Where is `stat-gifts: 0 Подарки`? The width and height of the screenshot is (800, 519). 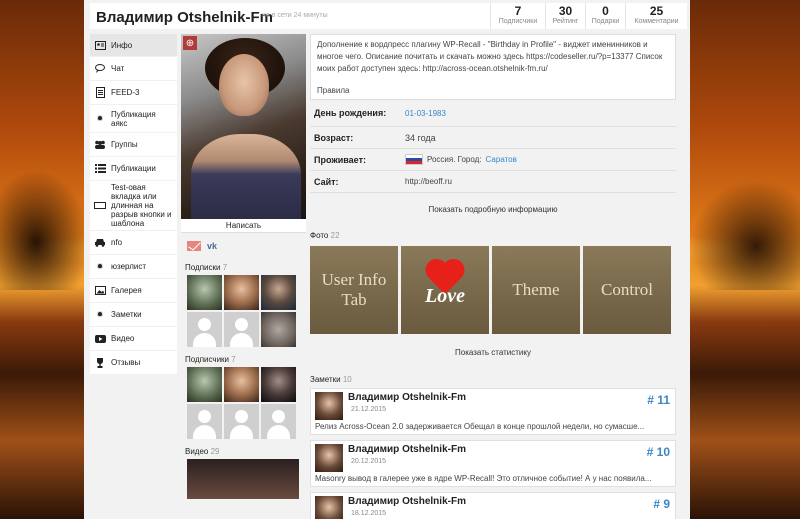 stat-gifts: 0 Подарки is located at coordinates (605, 16).